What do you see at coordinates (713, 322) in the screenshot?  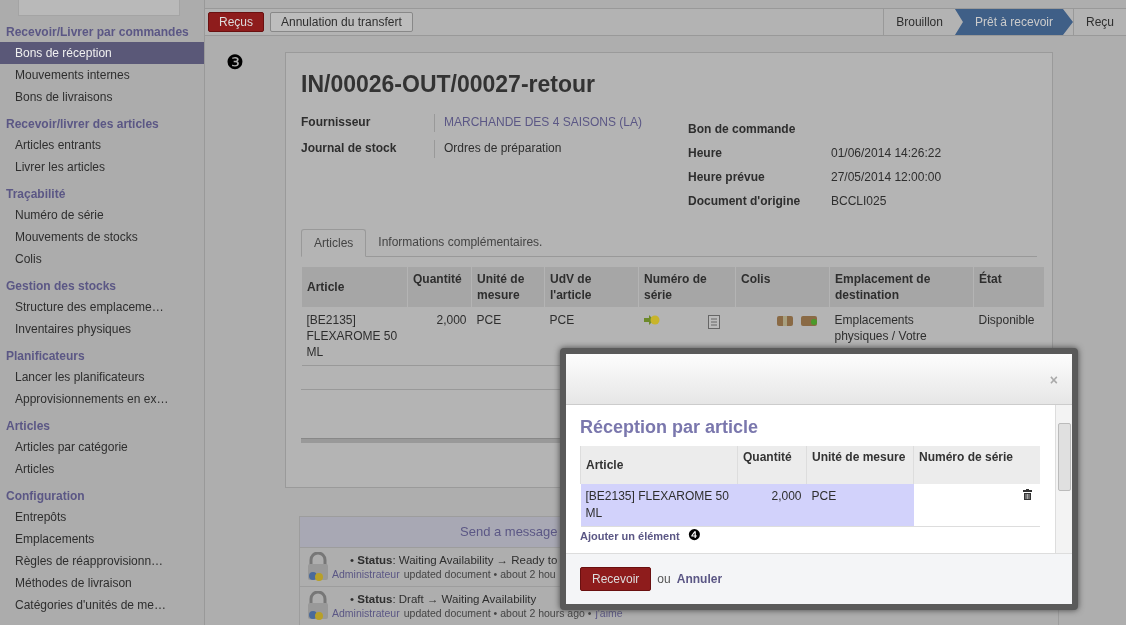 I see `list-icon` at bounding box center [713, 322].